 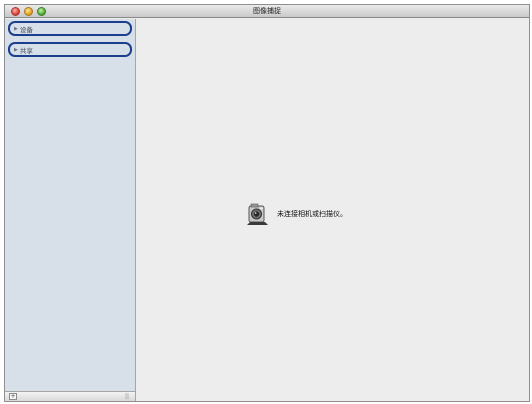 What do you see at coordinates (70, 49) in the screenshot?
I see `sidebar-section-shared: ▶ 共享` at bounding box center [70, 49].